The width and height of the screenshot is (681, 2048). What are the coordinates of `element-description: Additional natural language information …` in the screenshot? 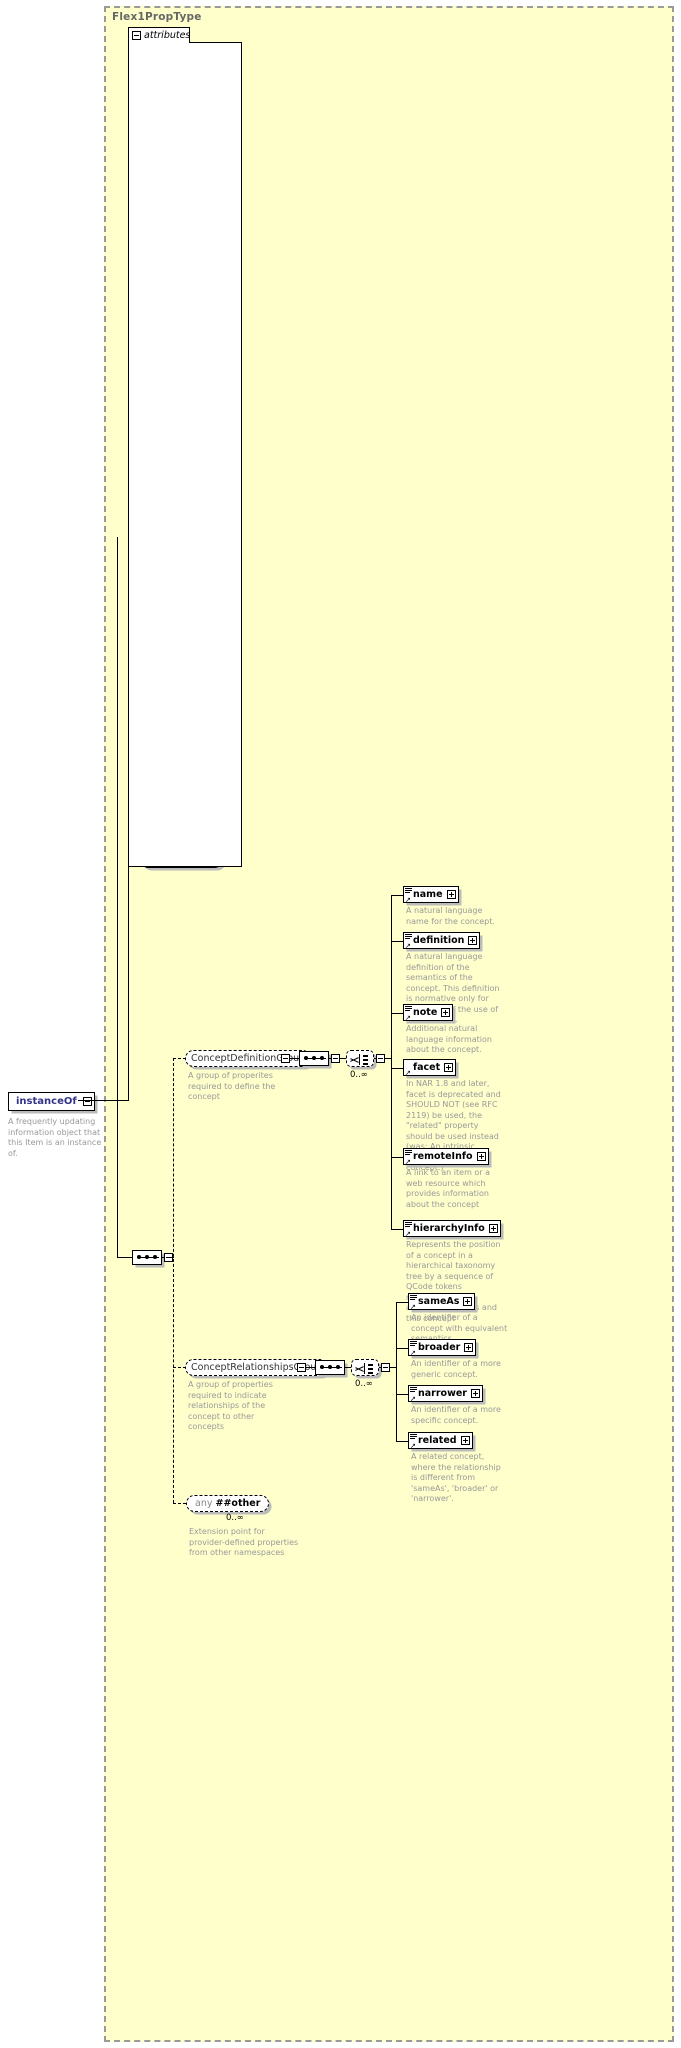 It's located at (449, 1039).